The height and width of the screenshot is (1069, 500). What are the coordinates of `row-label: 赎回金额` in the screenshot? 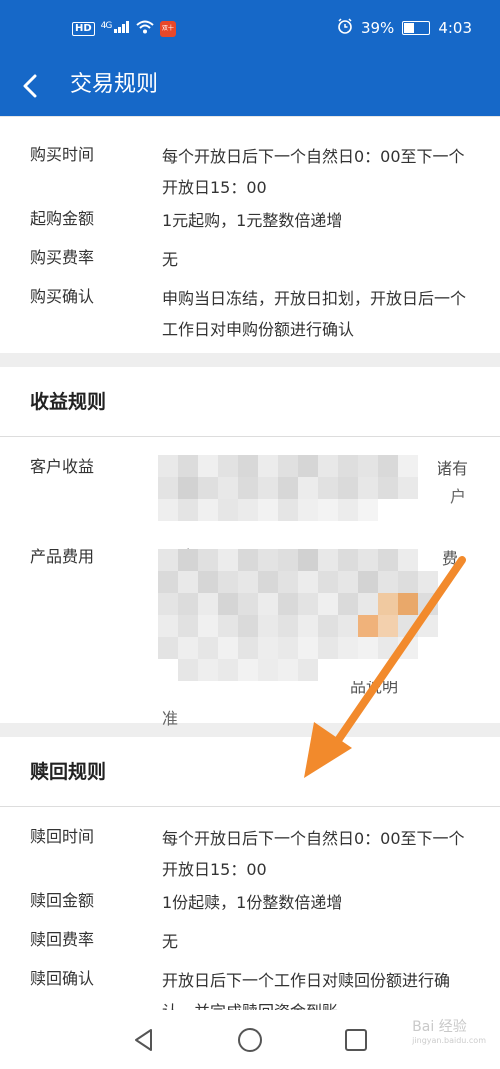 It's located at (62, 900).